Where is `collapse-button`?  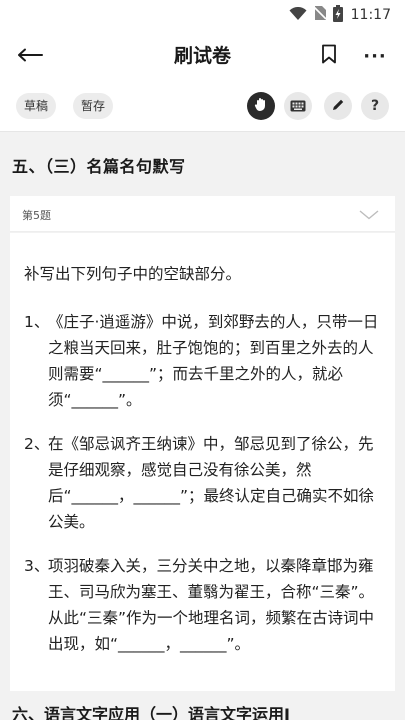 collapse-button is located at coordinates (369, 214).